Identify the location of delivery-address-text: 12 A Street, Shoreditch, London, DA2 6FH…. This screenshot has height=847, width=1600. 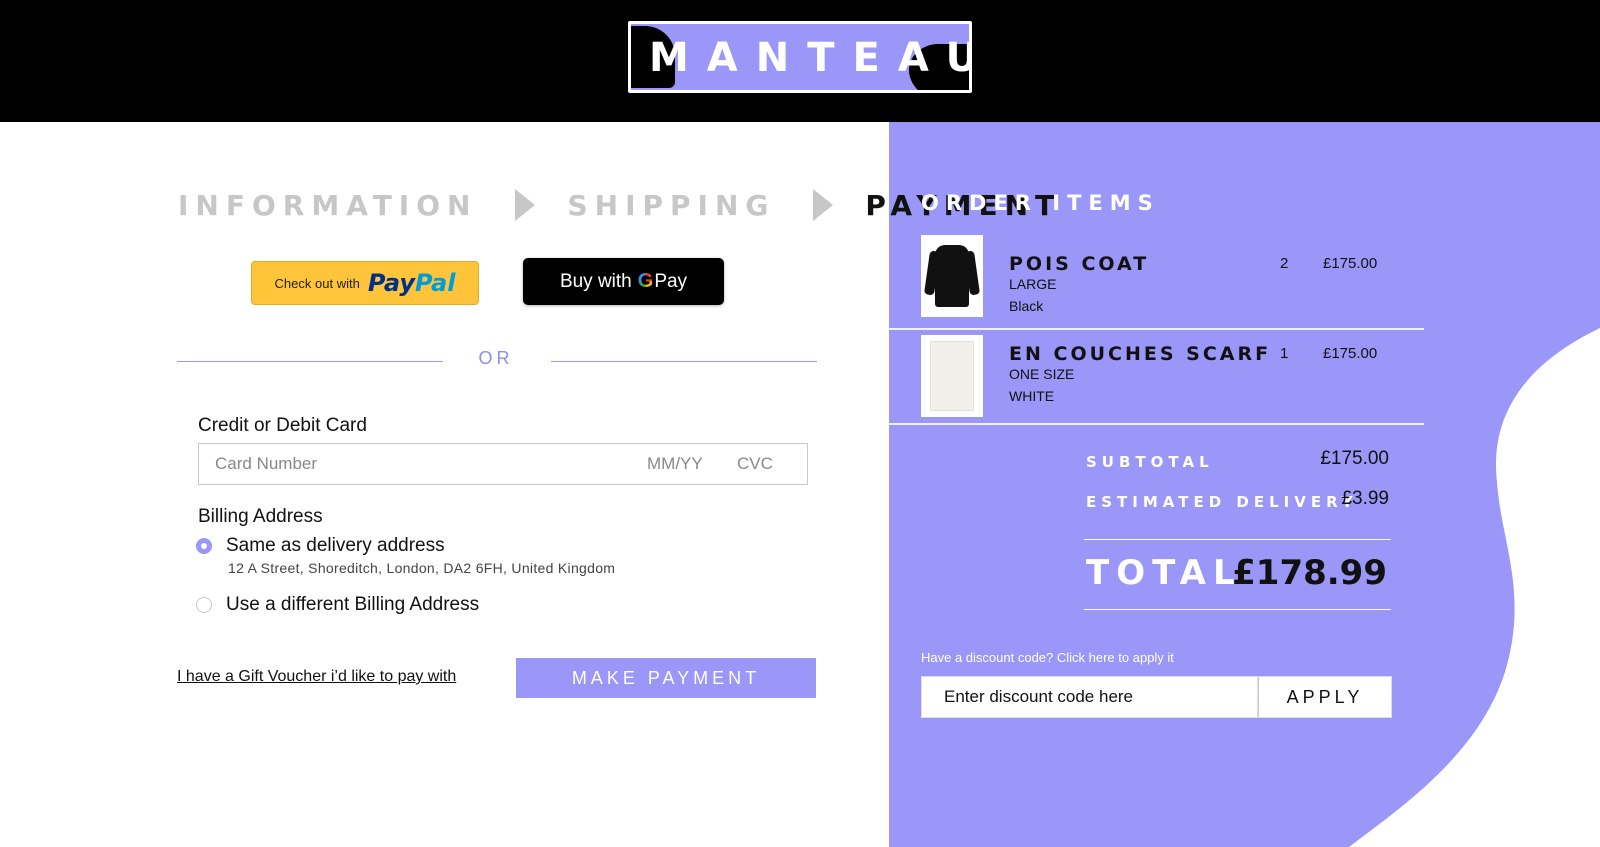
(422, 568).